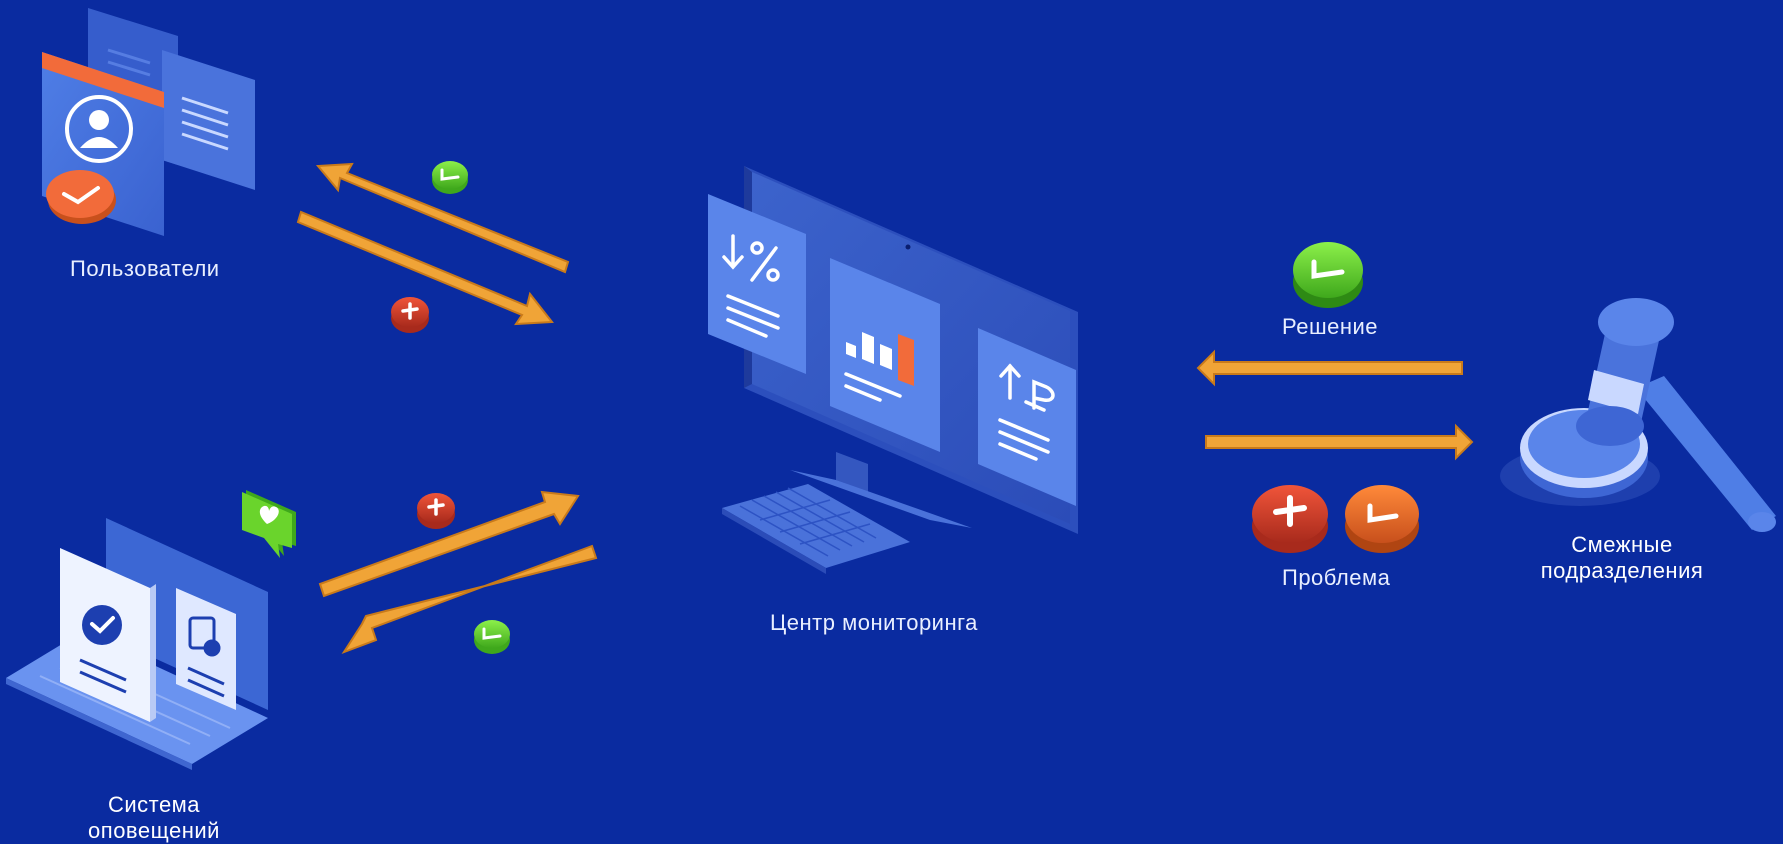  Describe the element at coordinates (893, 370) in the screenshot. I see `monitoring-center-illustration` at that location.